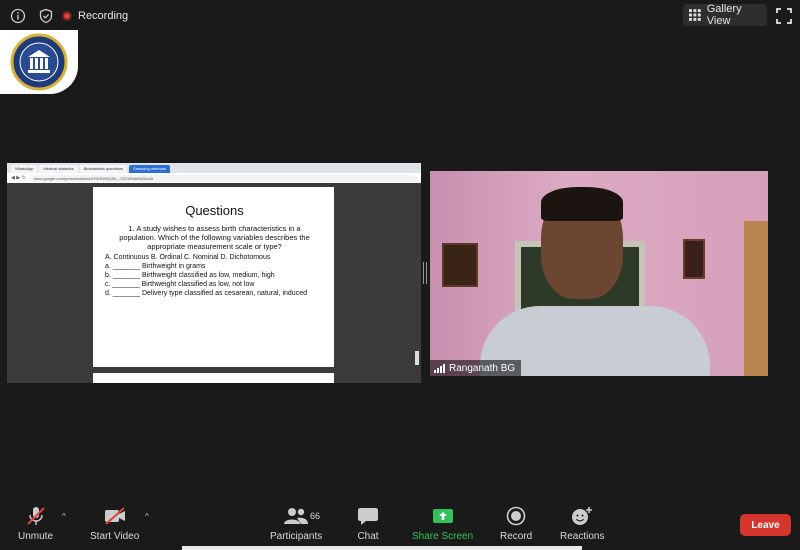 The height and width of the screenshot is (550, 800). I want to click on slide-option: a. _______ Birthweight in grams, so click(155, 266).